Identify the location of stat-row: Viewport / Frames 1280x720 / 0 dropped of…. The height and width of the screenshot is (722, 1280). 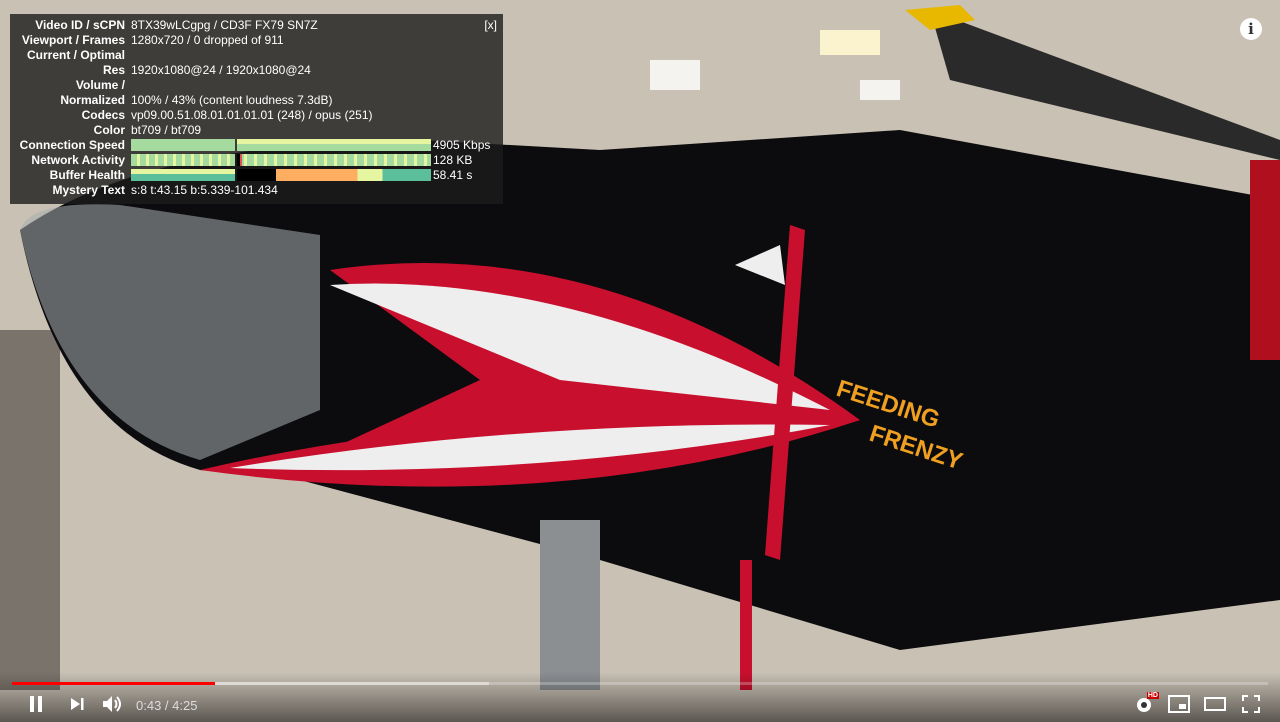
(256, 40).